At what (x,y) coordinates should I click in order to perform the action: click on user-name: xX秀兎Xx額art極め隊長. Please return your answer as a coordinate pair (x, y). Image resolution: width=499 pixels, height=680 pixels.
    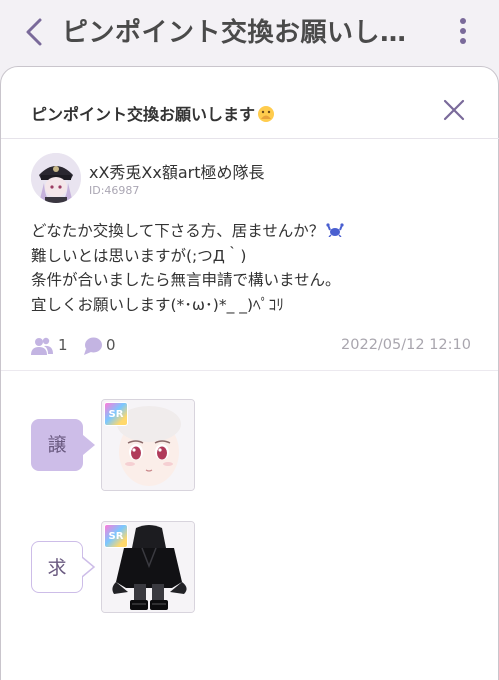
    Looking at the image, I should click on (177, 171).